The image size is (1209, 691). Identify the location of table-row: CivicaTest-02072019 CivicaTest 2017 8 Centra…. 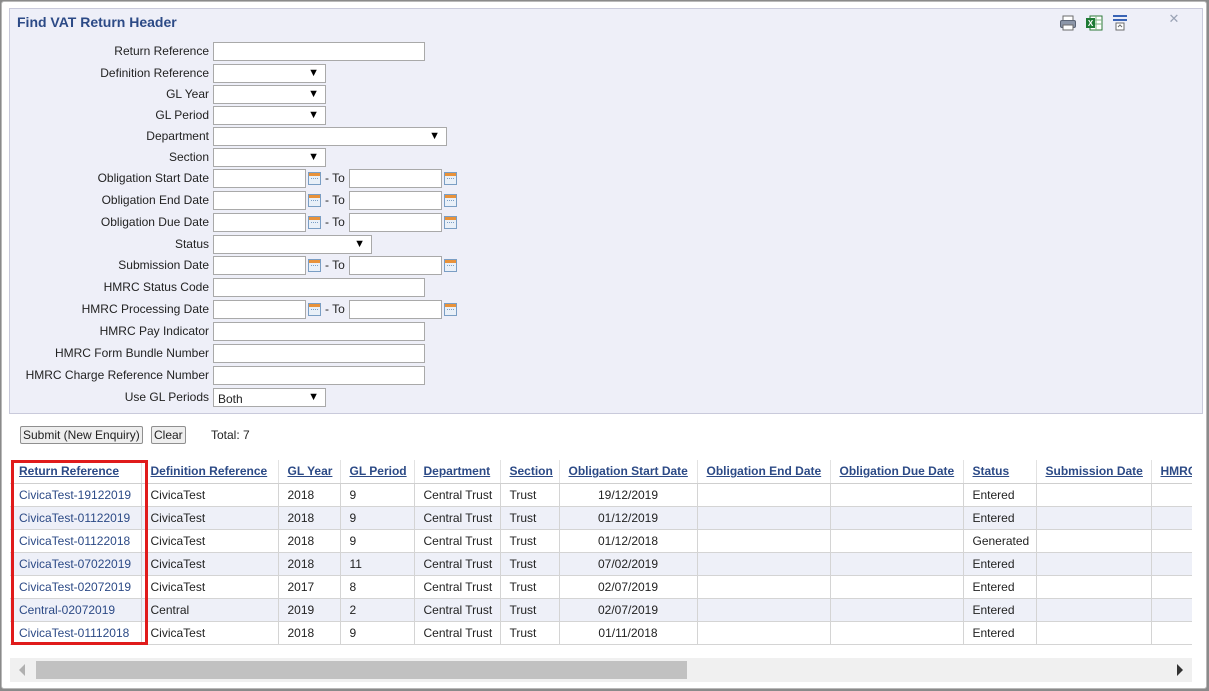
(601, 587).